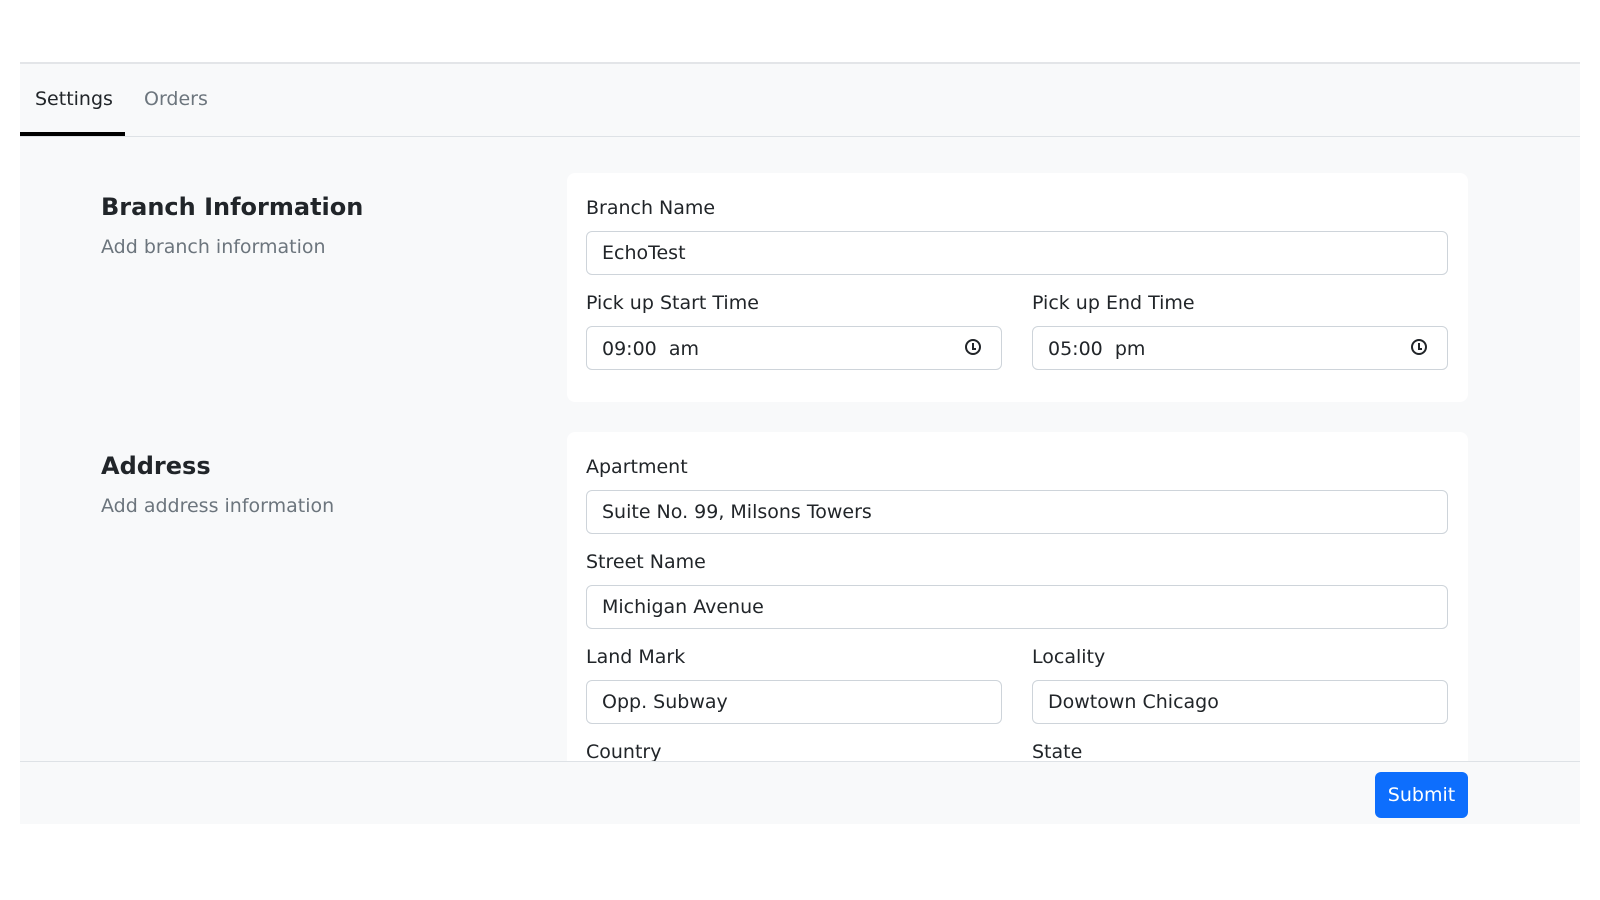 The image size is (1600, 900). What do you see at coordinates (218, 506) in the screenshot?
I see `address-section-subtitle: Add address information` at bounding box center [218, 506].